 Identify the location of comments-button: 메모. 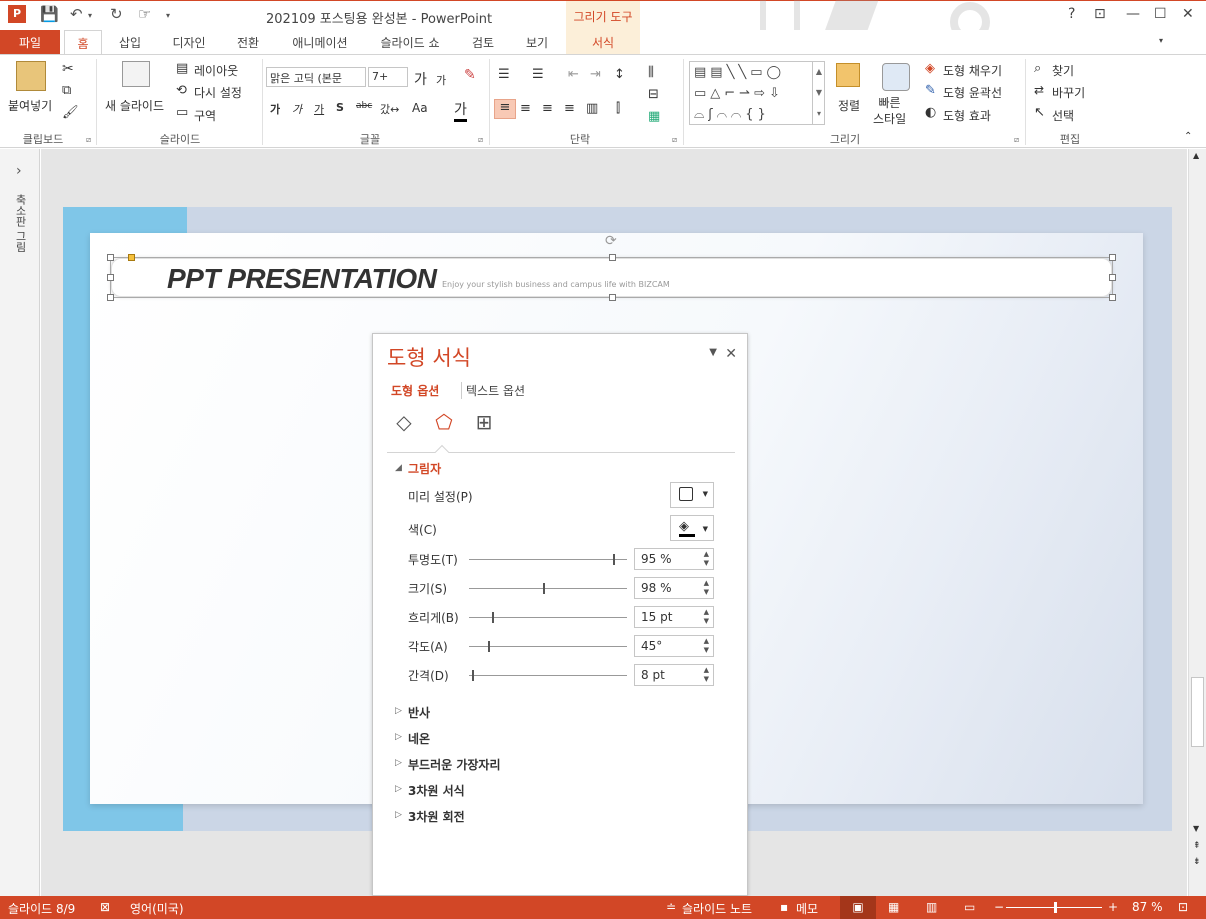
(807, 908).